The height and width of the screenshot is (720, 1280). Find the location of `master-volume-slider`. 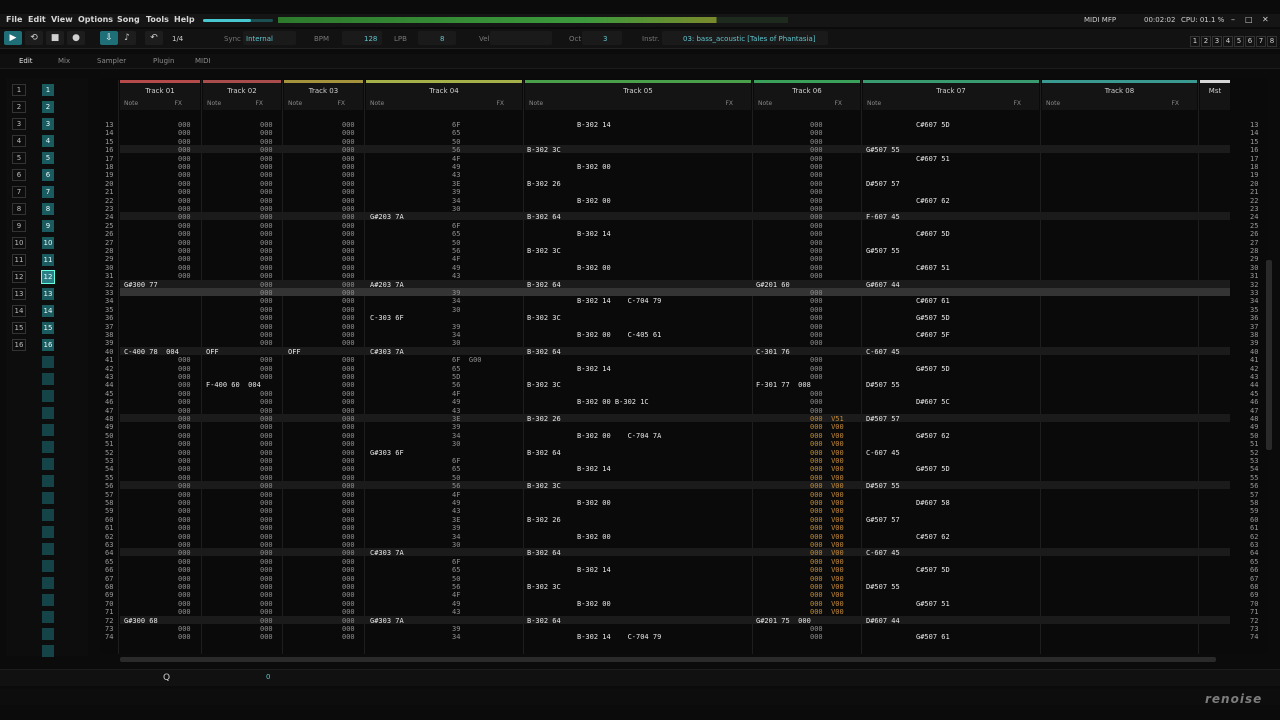

master-volume-slider is located at coordinates (238, 20).